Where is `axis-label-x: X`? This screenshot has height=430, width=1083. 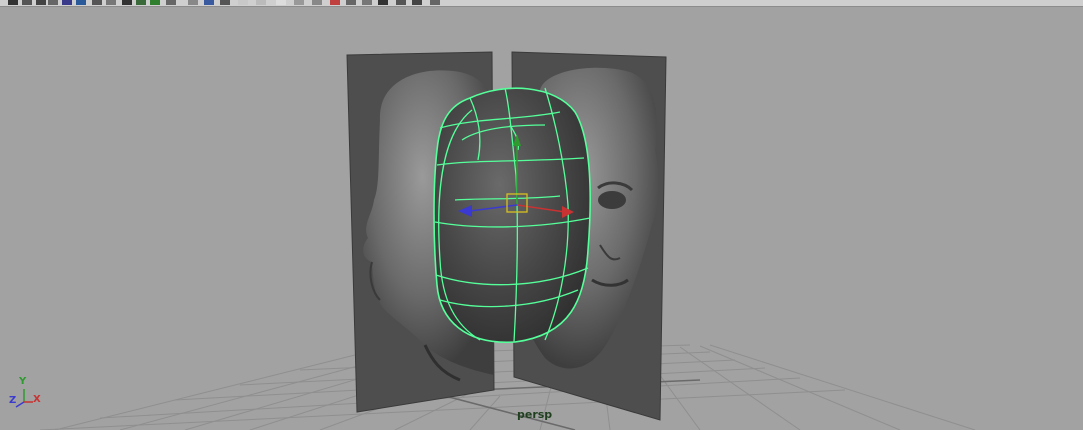 axis-label-x: X is located at coordinates (37, 399).